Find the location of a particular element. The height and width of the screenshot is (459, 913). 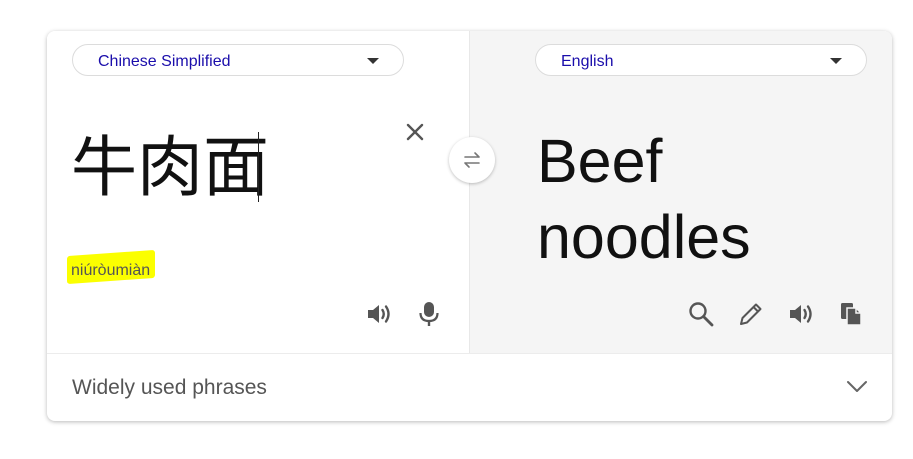

pencil-icon is located at coordinates (751, 314).